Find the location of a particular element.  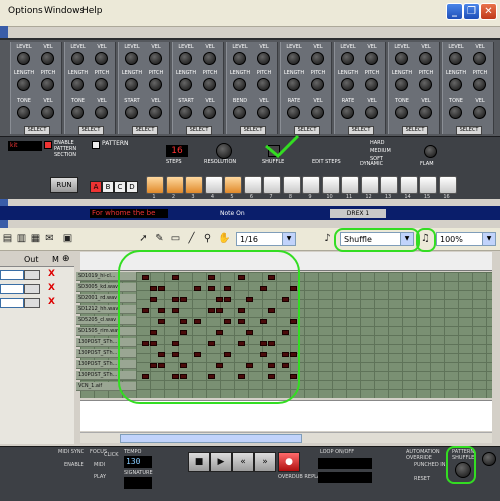

dynamic-hard: HARD is located at coordinates (380, 143).